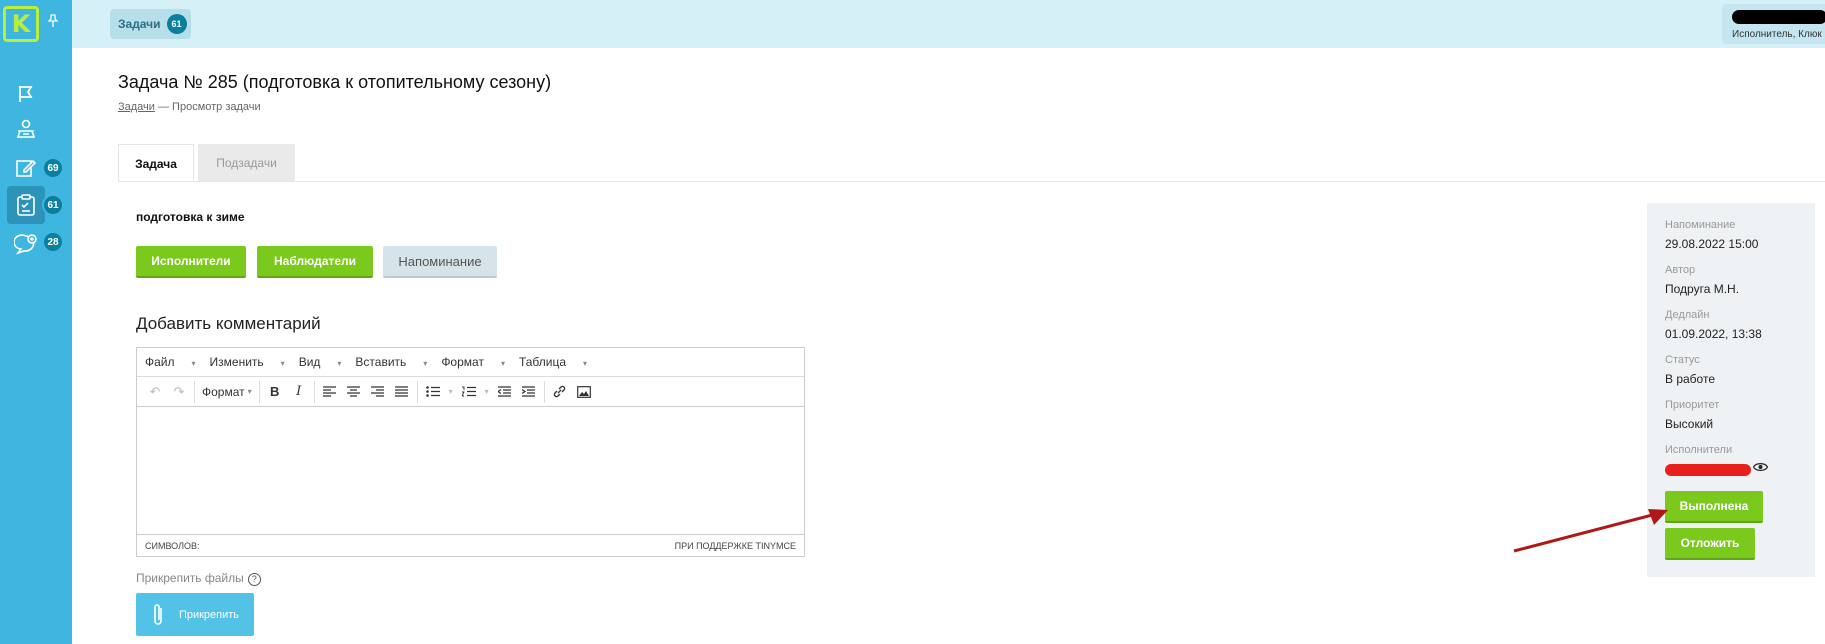  What do you see at coordinates (1760, 467) in the screenshot?
I see `eye-icon` at bounding box center [1760, 467].